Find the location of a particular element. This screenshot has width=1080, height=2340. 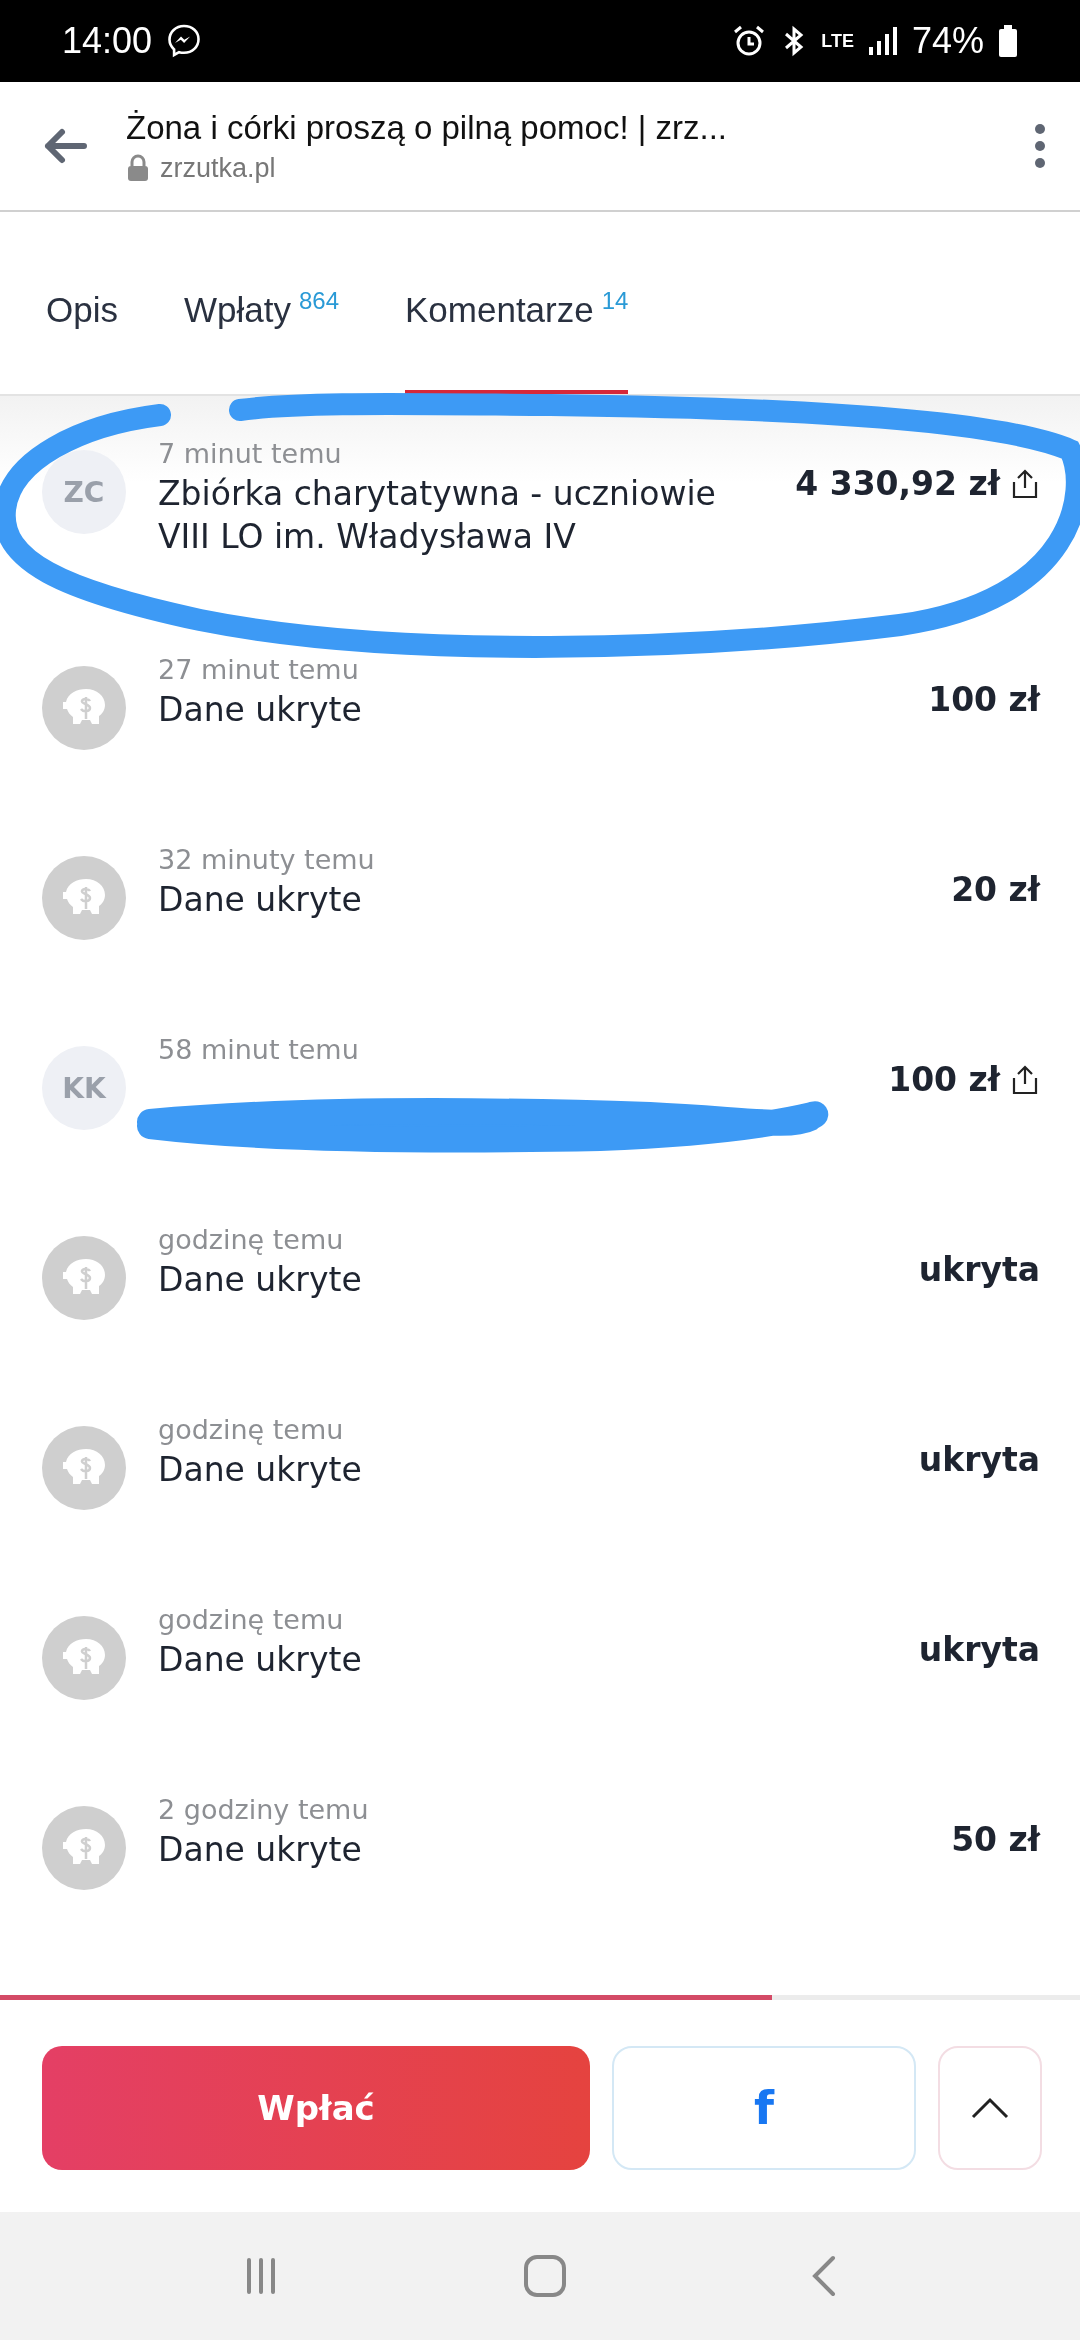

page-url: zrzutka.pl is located at coordinates (218, 168).